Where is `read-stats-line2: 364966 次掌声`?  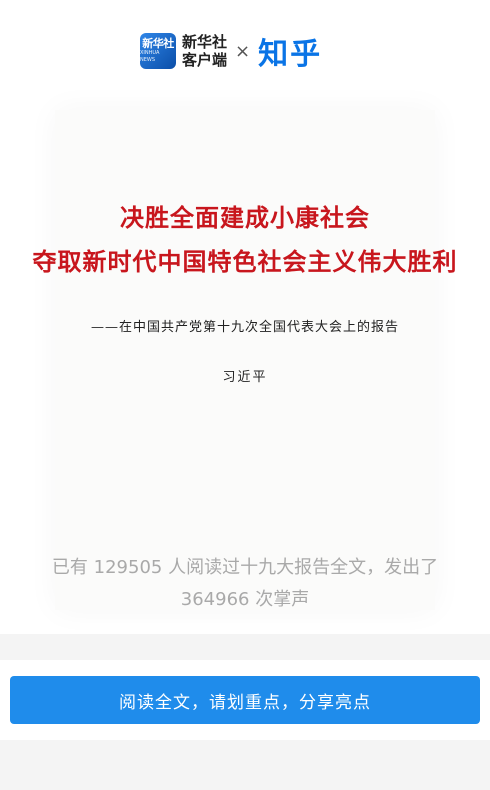 read-stats-line2: 364966 次掌声 is located at coordinates (245, 599).